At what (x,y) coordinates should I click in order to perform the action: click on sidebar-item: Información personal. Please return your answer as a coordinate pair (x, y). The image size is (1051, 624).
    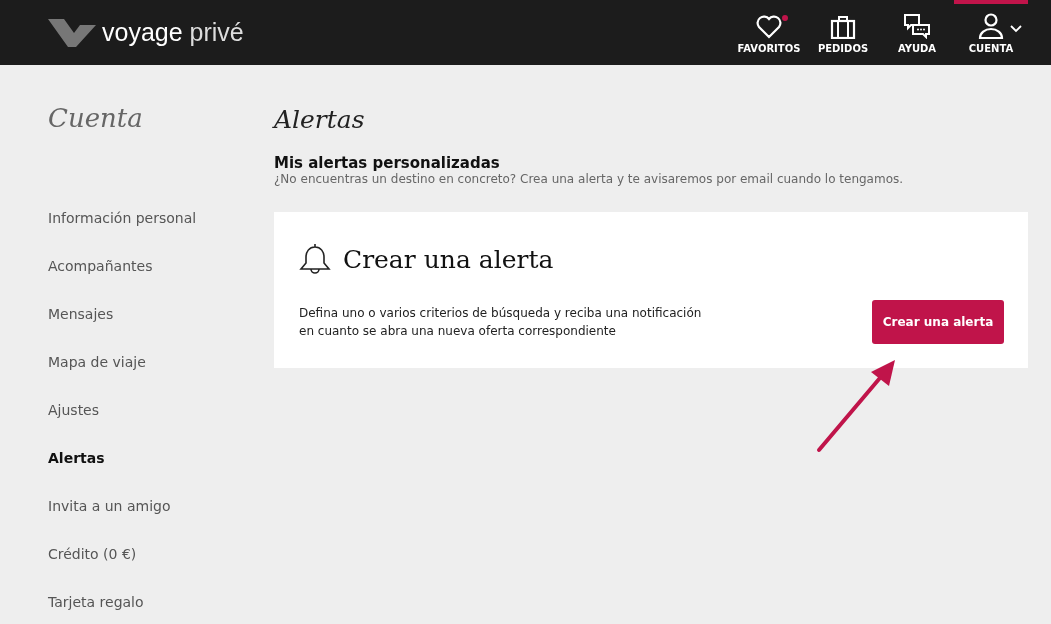
    Looking at the image, I should click on (161, 232).